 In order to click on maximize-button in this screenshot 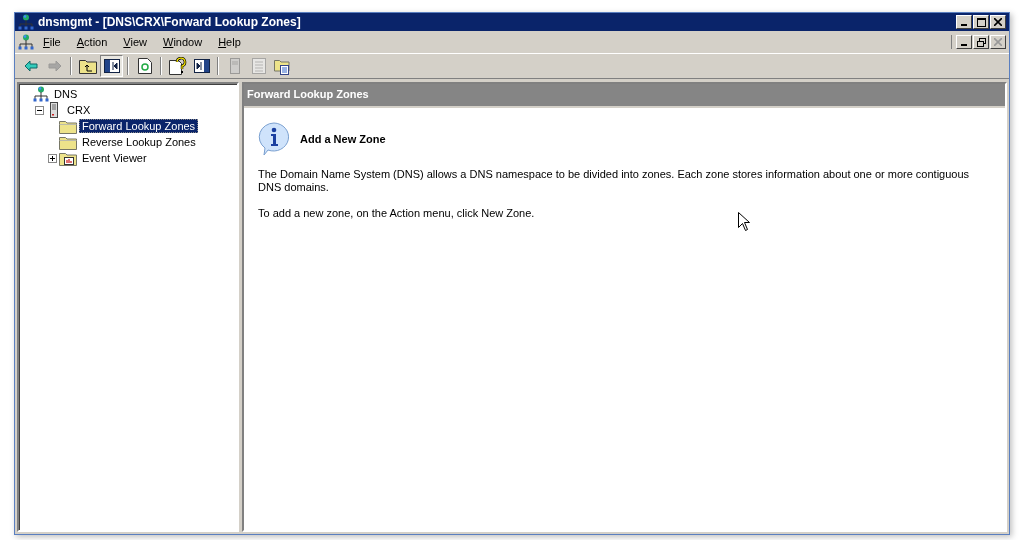, I will do `click(981, 22)`.